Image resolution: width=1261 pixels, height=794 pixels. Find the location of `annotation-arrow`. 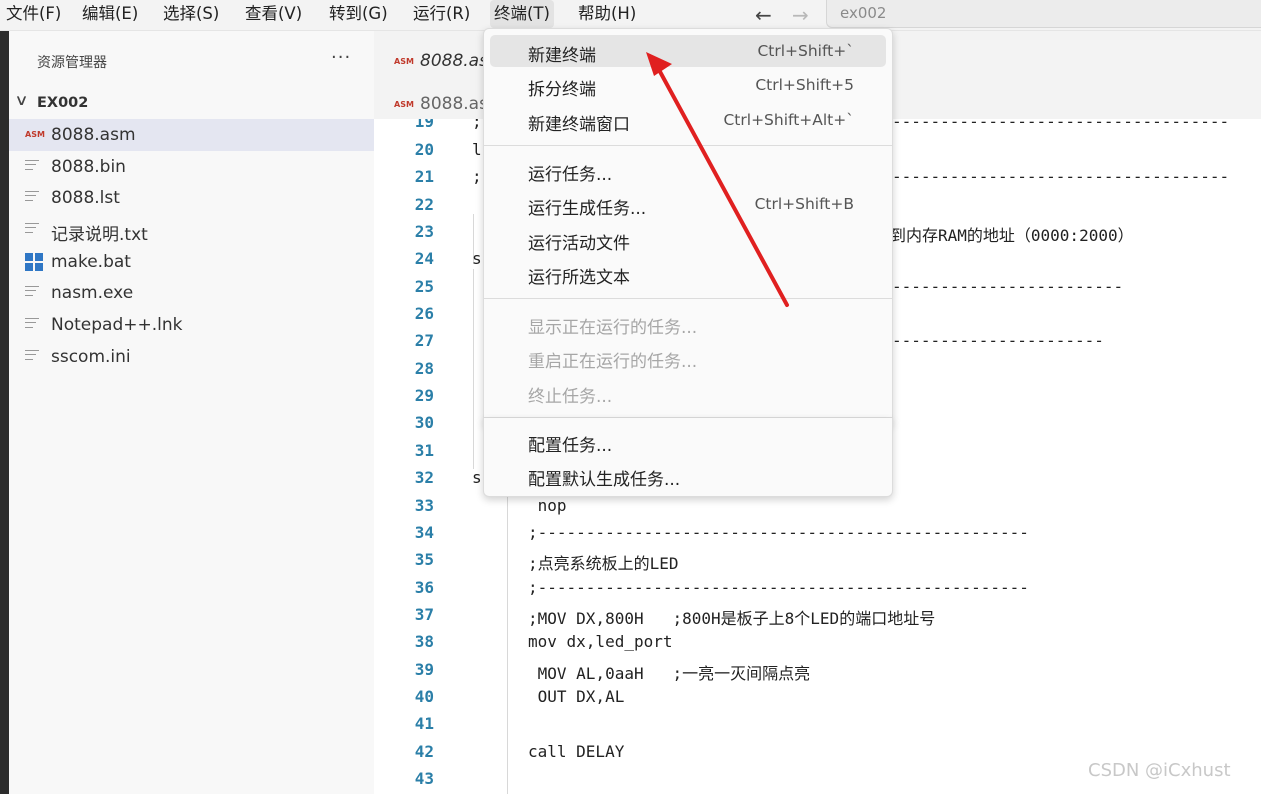

annotation-arrow is located at coordinates (717, 179).